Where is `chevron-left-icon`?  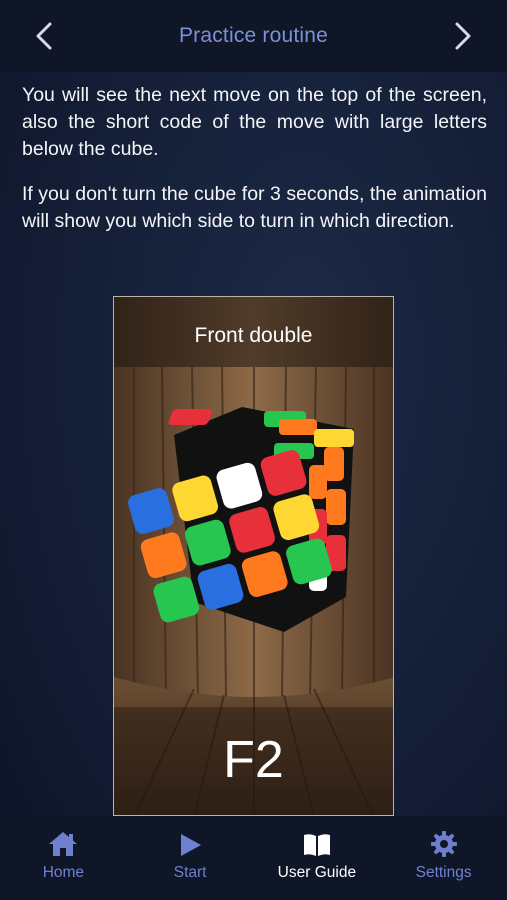 chevron-left-icon is located at coordinates (44, 36).